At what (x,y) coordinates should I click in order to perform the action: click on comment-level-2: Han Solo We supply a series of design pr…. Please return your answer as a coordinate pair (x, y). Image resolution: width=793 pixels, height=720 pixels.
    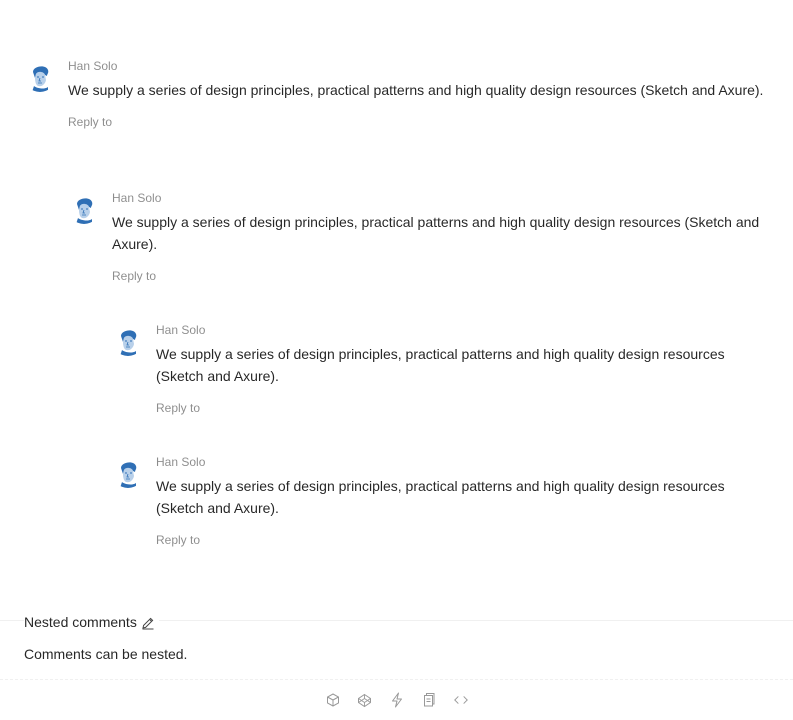
    Looking at the image, I should click on (418, 237).